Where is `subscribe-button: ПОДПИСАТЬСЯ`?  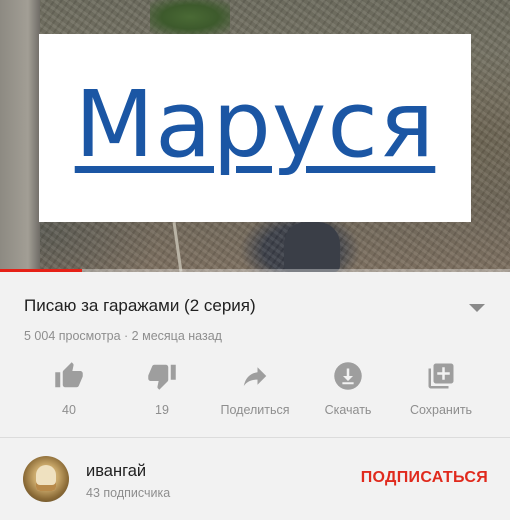
subscribe-button: ПОДПИСАТЬСЯ is located at coordinates (424, 478).